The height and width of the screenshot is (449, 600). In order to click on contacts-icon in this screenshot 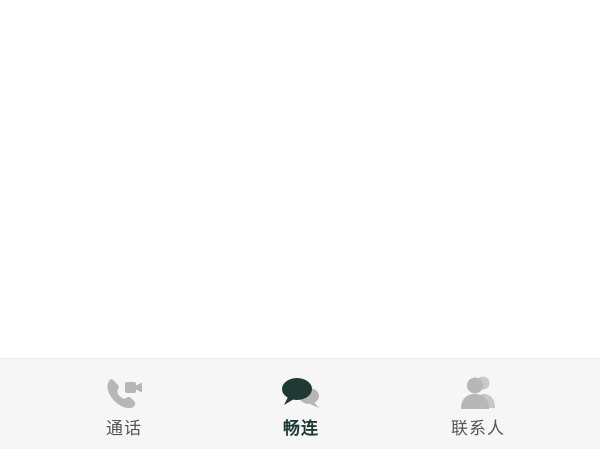, I will do `click(478, 393)`.